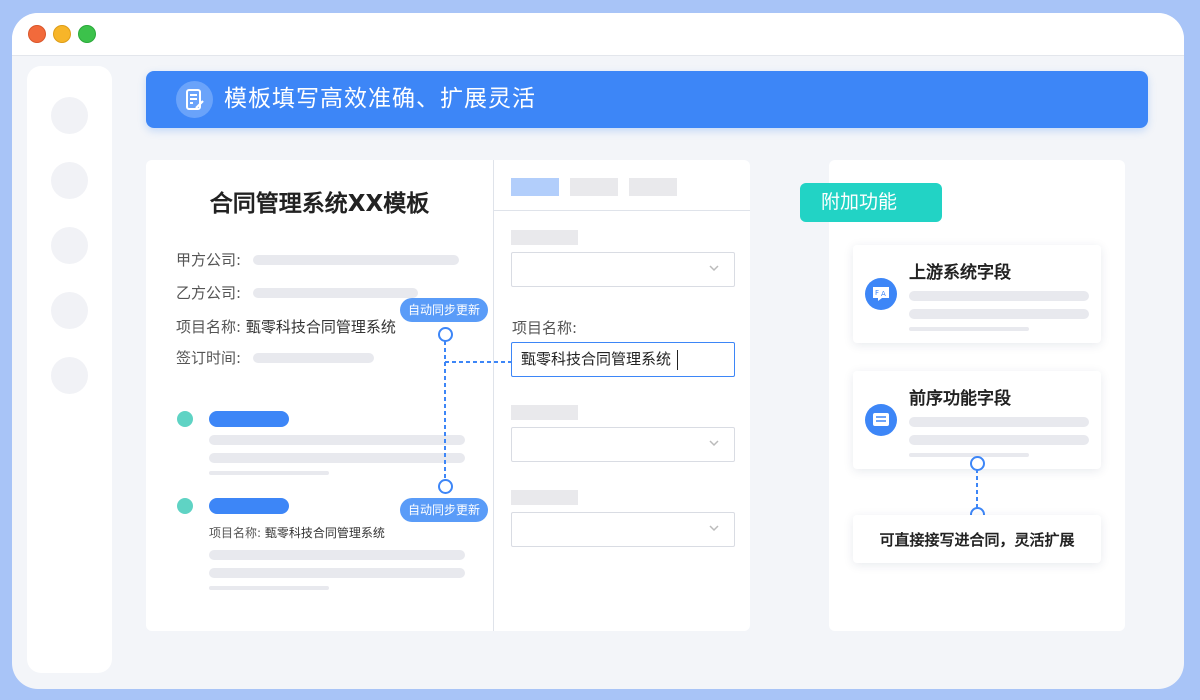 This screenshot has width=1200, height=700. What do you see at coordinates (877, 293) in the screenshot?
I see `svg-text: F` at bounding box center [877, 293].